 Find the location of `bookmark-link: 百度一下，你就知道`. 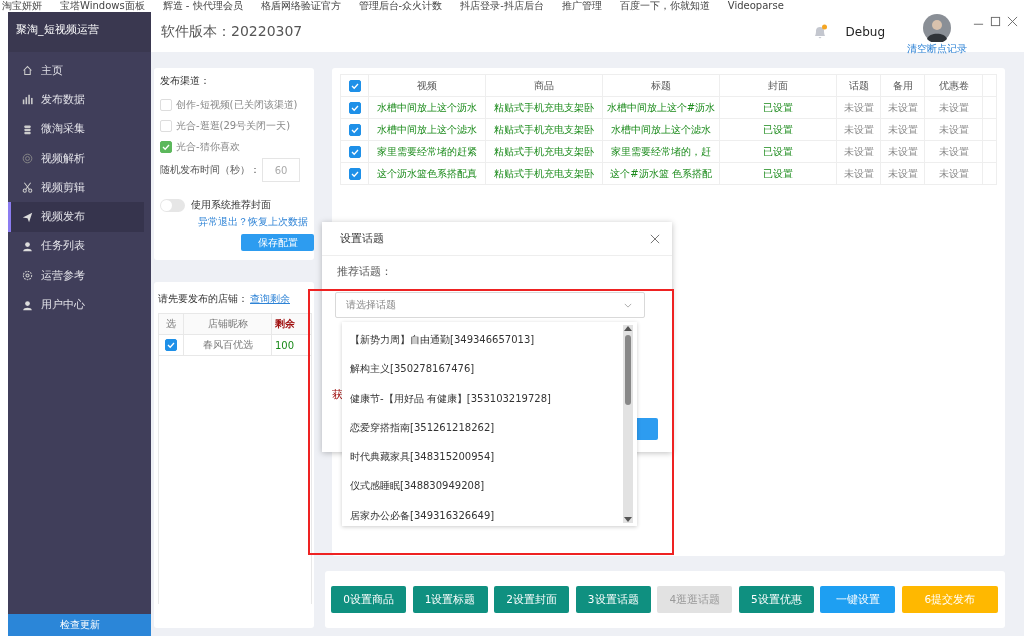

bookmark-link: 百度一下，你就知道 is located at coordinates (664, 6).